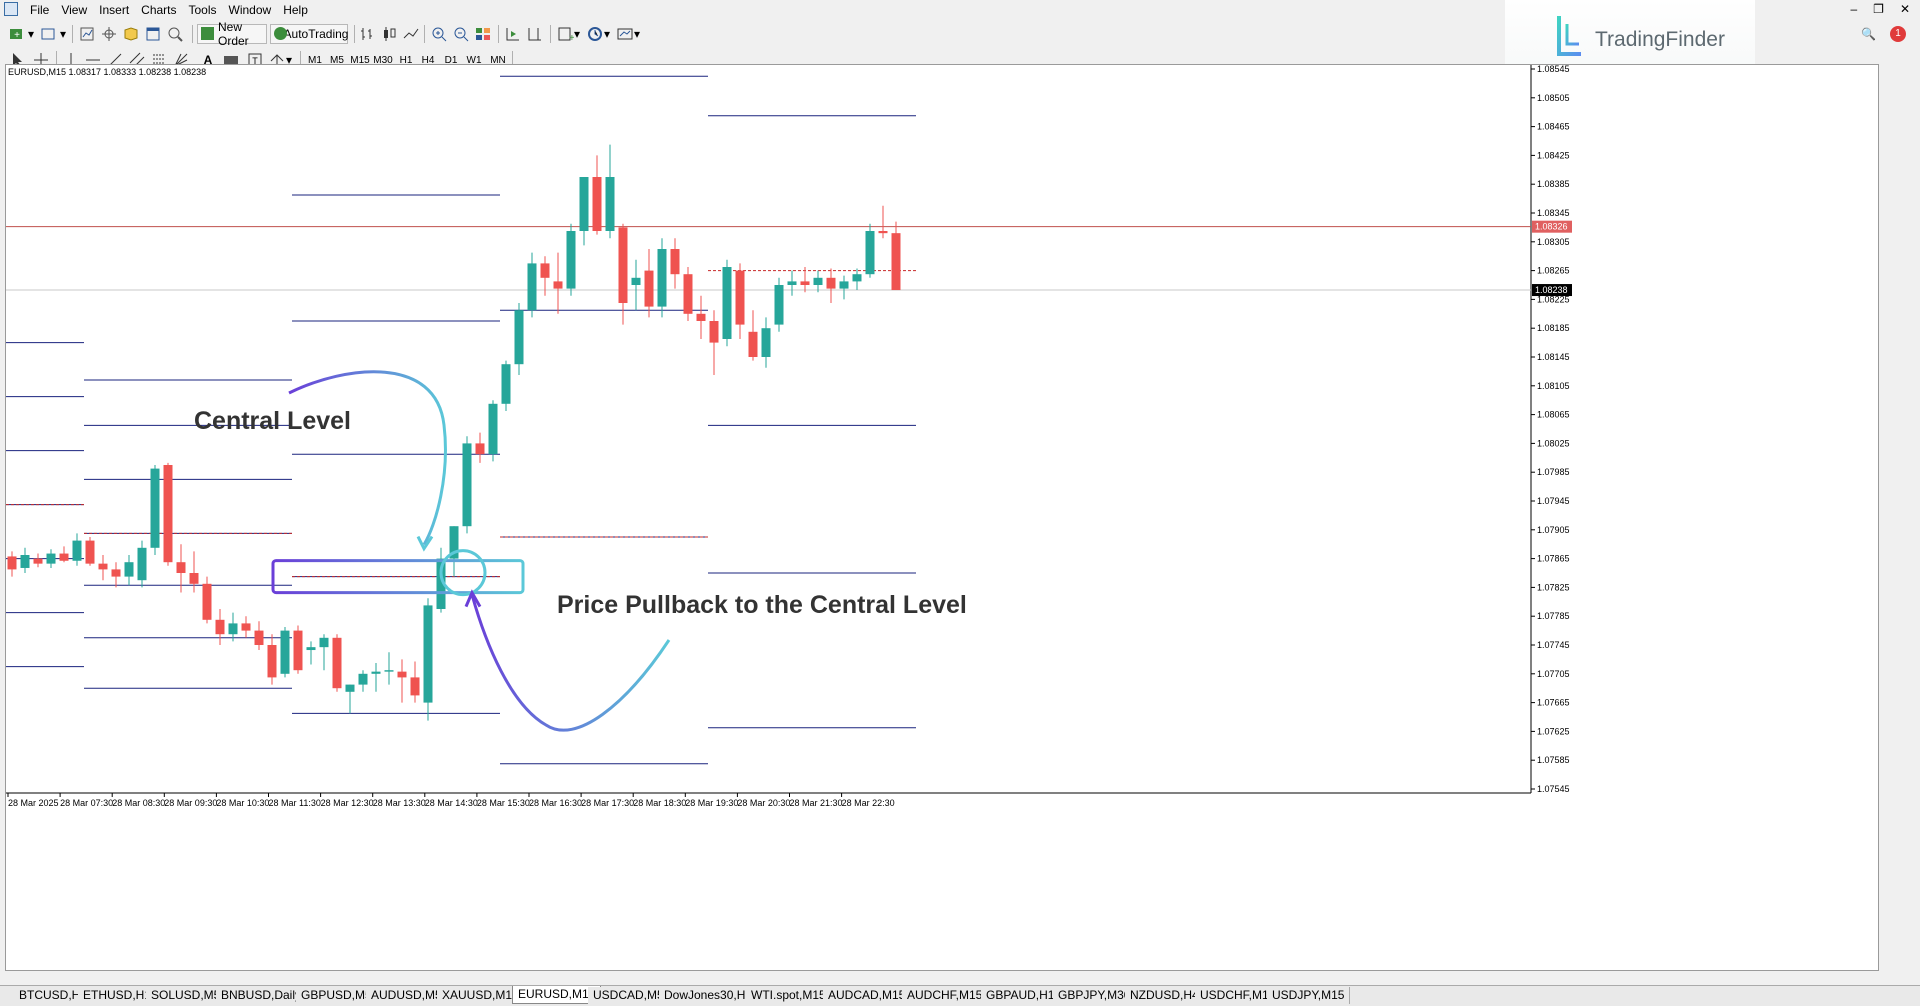  Describe the element at coordinates (439, 34) in the screenshot. I see `zoom-in-icon` at that location.